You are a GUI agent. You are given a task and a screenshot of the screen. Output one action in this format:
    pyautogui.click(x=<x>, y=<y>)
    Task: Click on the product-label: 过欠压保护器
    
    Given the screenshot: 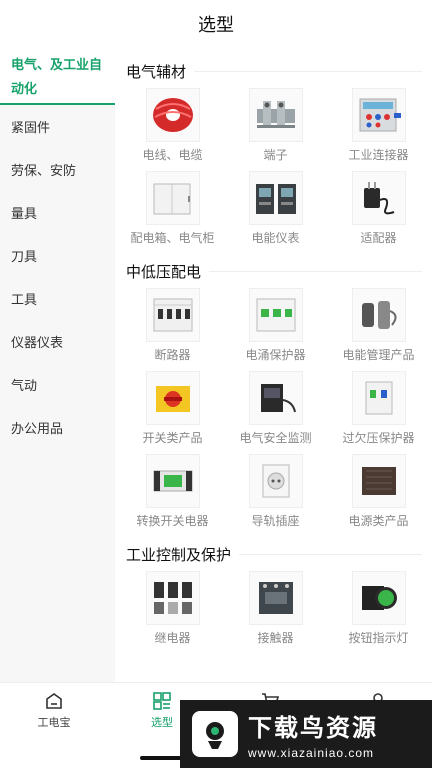 What is the action you would take?
    pyautogui.click(x=378, y=438)
    